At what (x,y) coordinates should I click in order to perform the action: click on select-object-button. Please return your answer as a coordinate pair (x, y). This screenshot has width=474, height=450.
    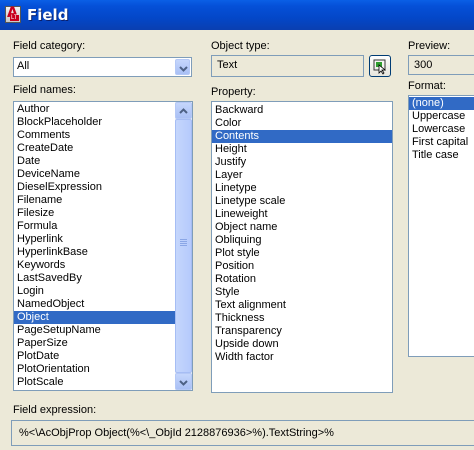
    Looking at the image, I should click on (380, 66).